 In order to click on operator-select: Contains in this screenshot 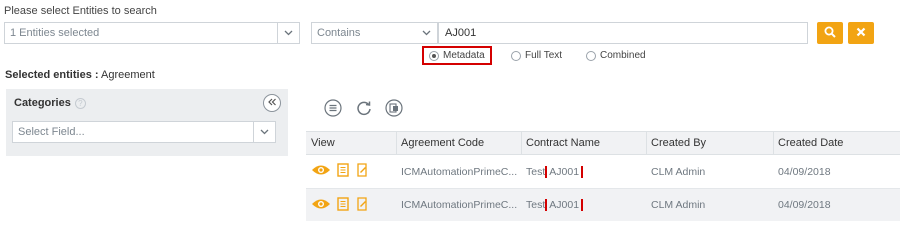, I will do `click(374, 33)`.